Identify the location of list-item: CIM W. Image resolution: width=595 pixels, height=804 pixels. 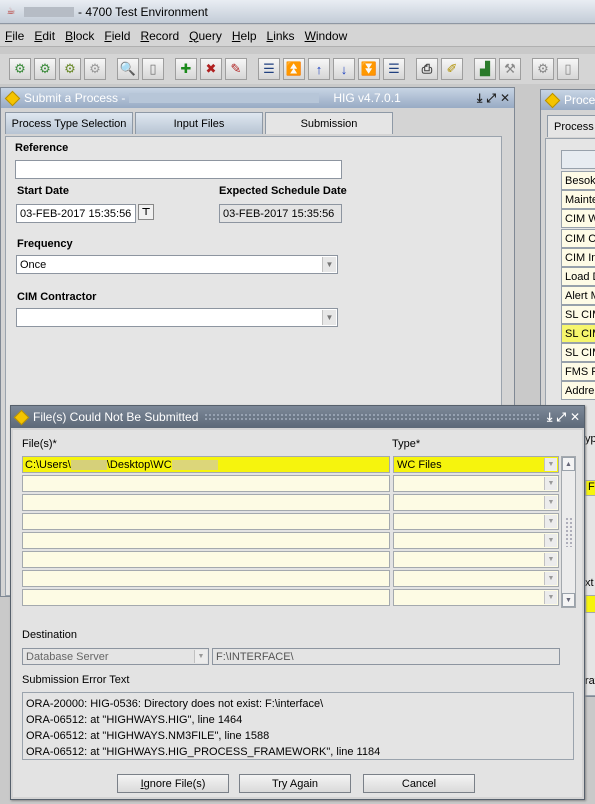
(578, 218).